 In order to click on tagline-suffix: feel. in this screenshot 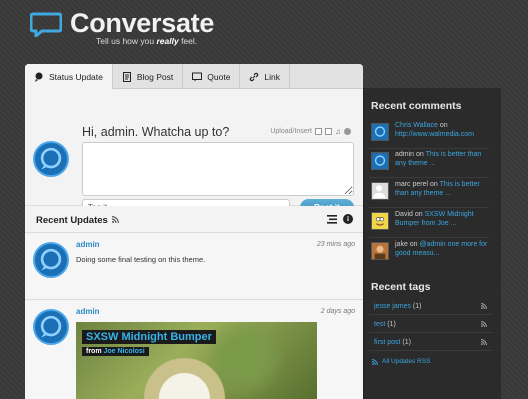, I will do `click(188, 41)`.